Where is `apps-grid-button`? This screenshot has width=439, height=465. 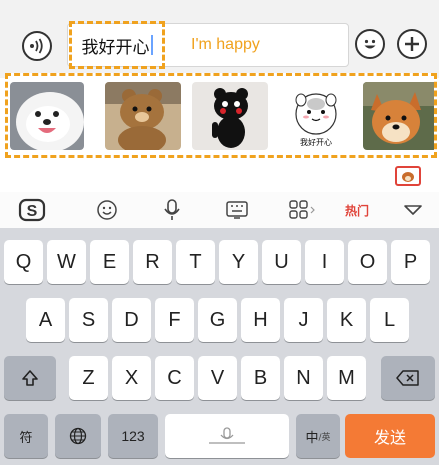
apps-grid-button is located at coordinates (302, 210).